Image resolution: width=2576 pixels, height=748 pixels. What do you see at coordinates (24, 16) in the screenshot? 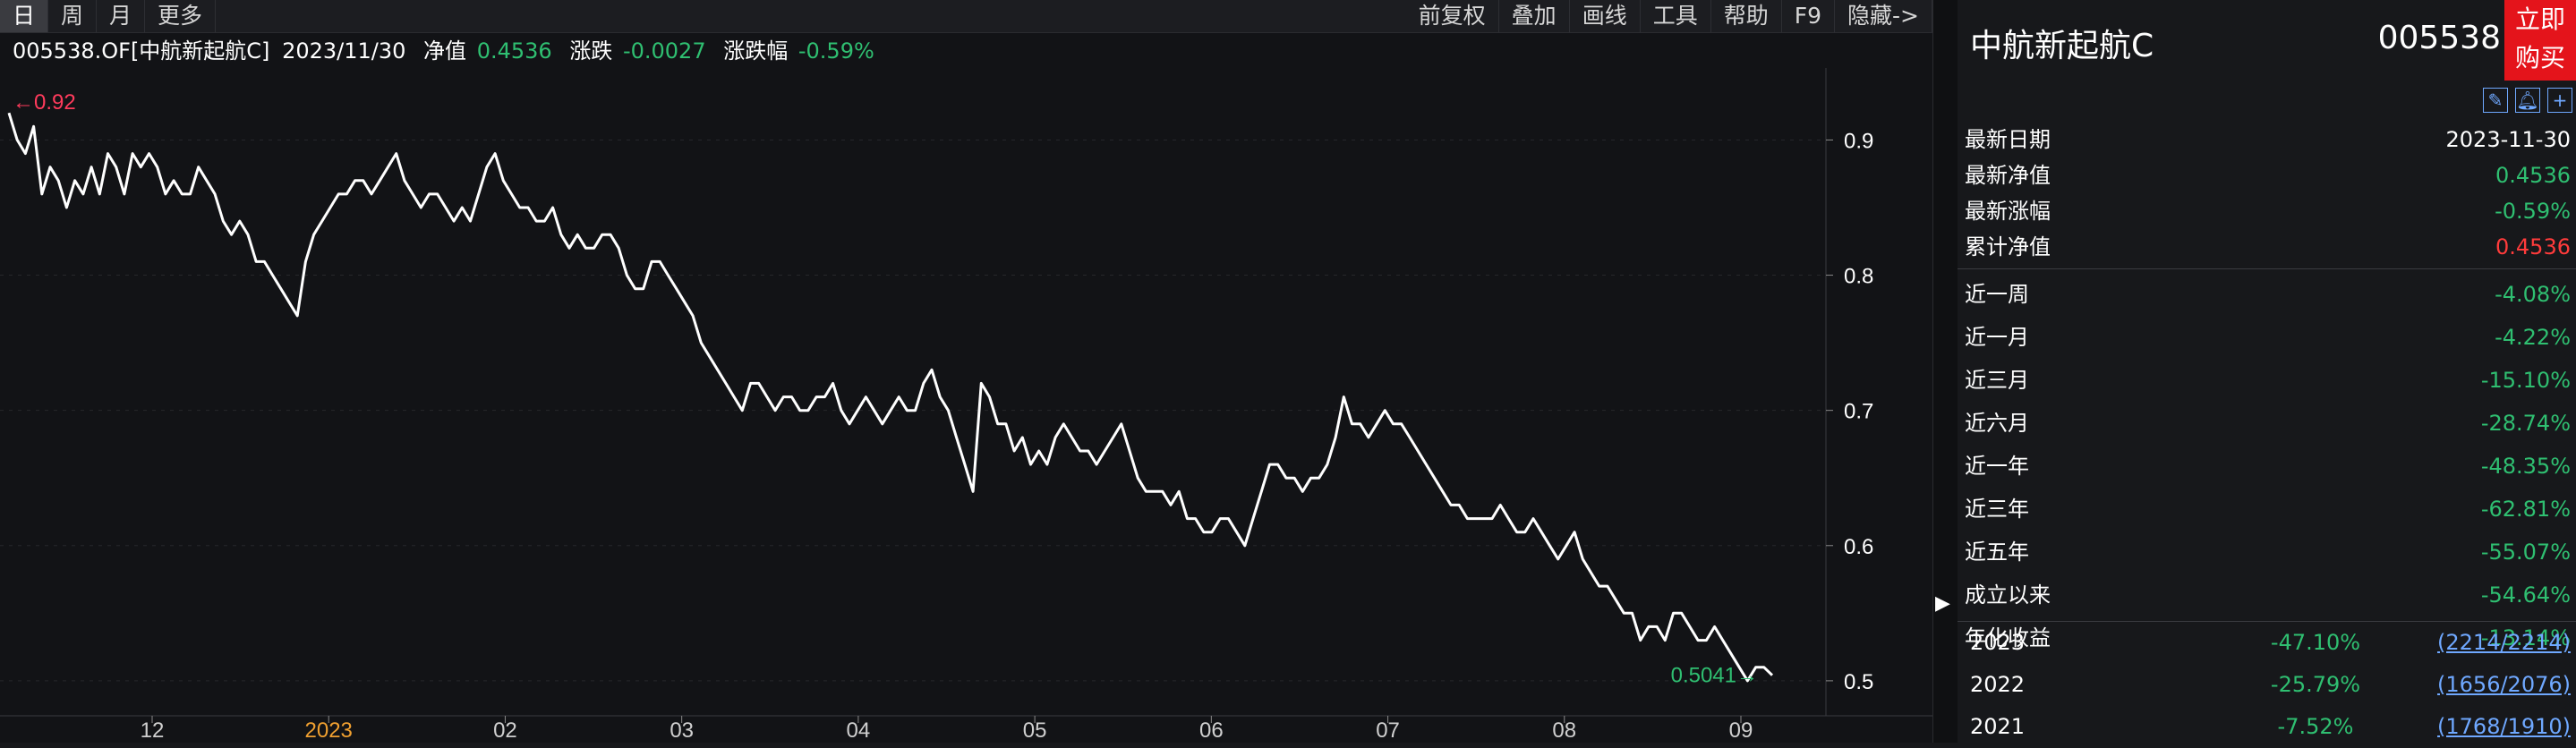
I see `period-tab-0: 日` at bounding box center [24, 16].